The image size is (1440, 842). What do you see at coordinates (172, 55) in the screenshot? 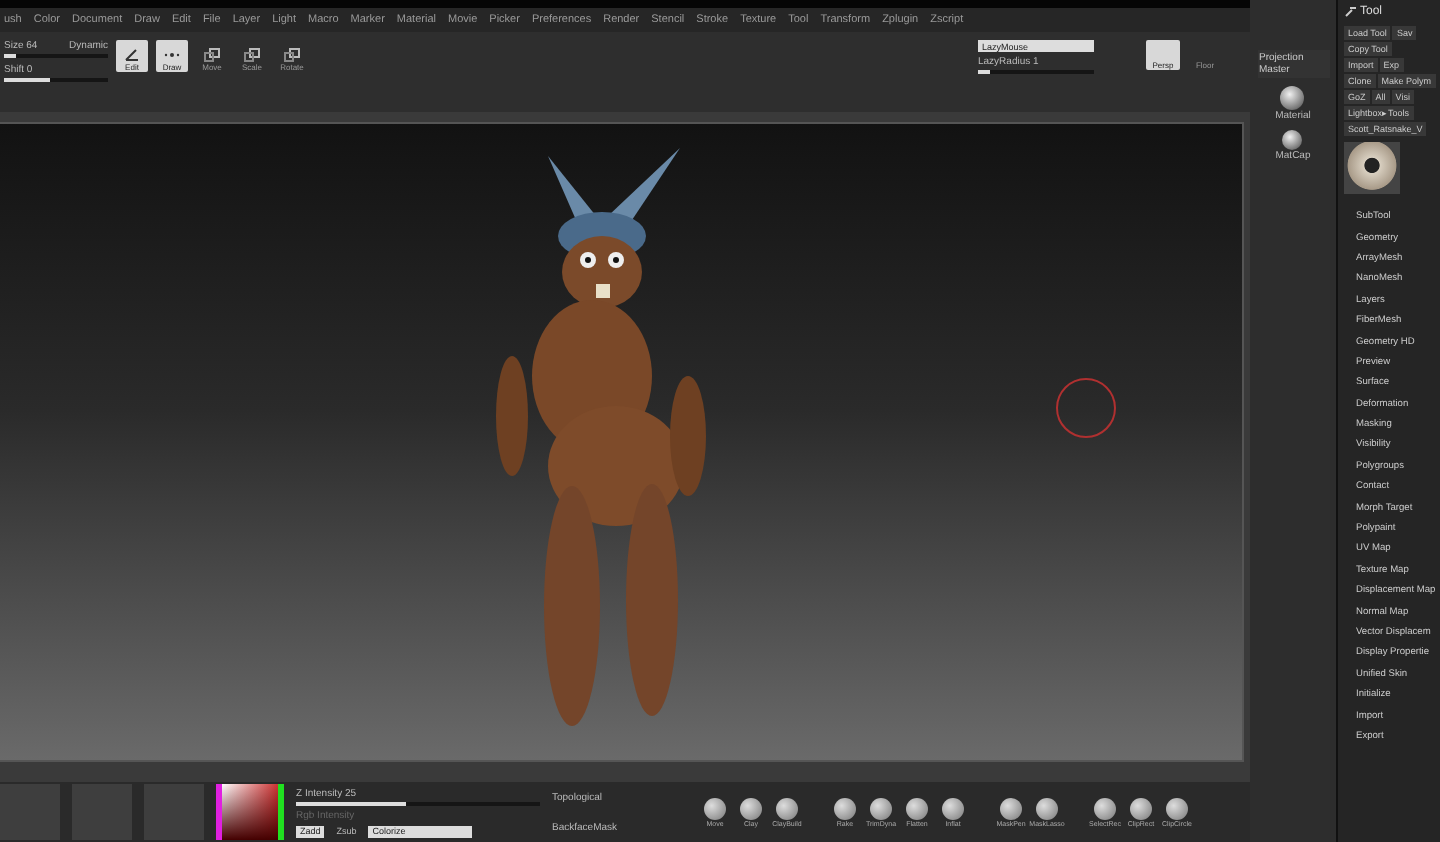
I see `dots-icon` at bounding box center [172, 55].